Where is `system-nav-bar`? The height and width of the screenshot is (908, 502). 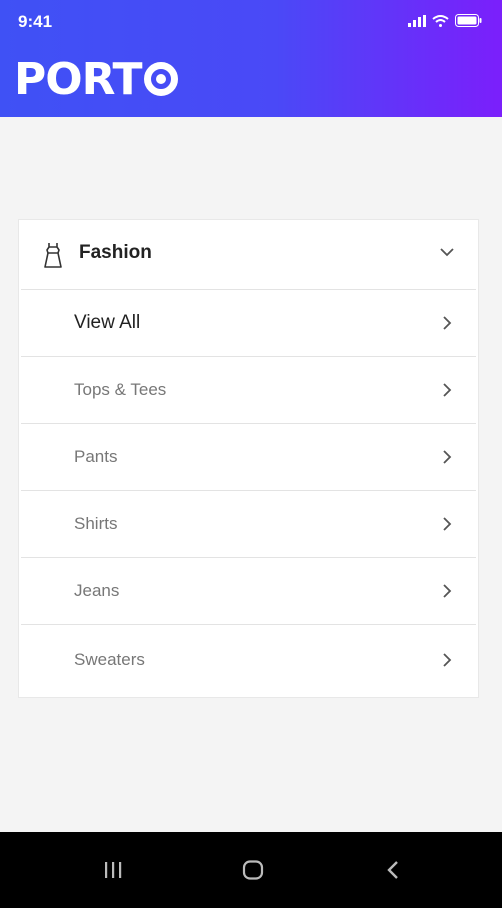
system-nav-bar is located at coordinates (251, 870).